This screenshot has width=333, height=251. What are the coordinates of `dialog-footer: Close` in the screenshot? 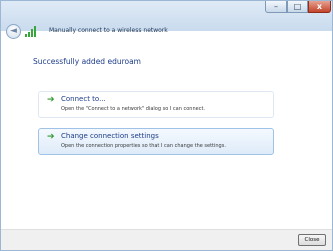 It's located at (166, 239).